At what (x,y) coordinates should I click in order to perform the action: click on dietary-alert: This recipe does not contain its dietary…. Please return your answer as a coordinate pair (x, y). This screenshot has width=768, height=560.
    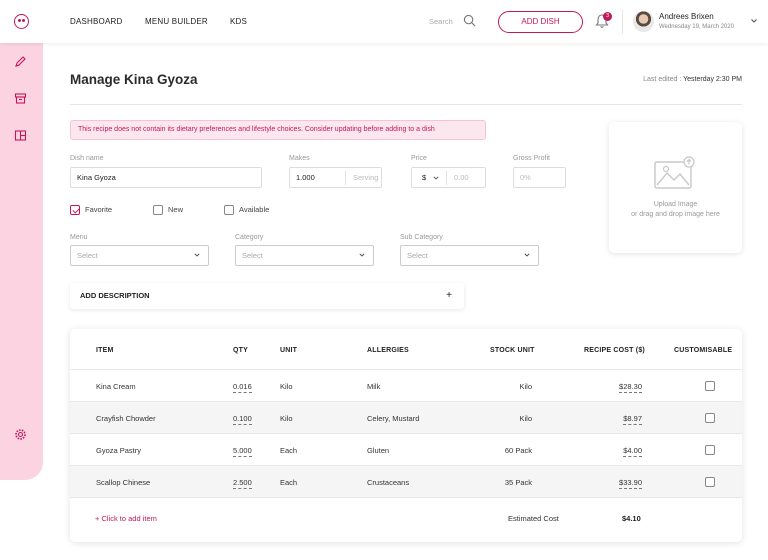
    Looking at the image, I should click on (278, 130).